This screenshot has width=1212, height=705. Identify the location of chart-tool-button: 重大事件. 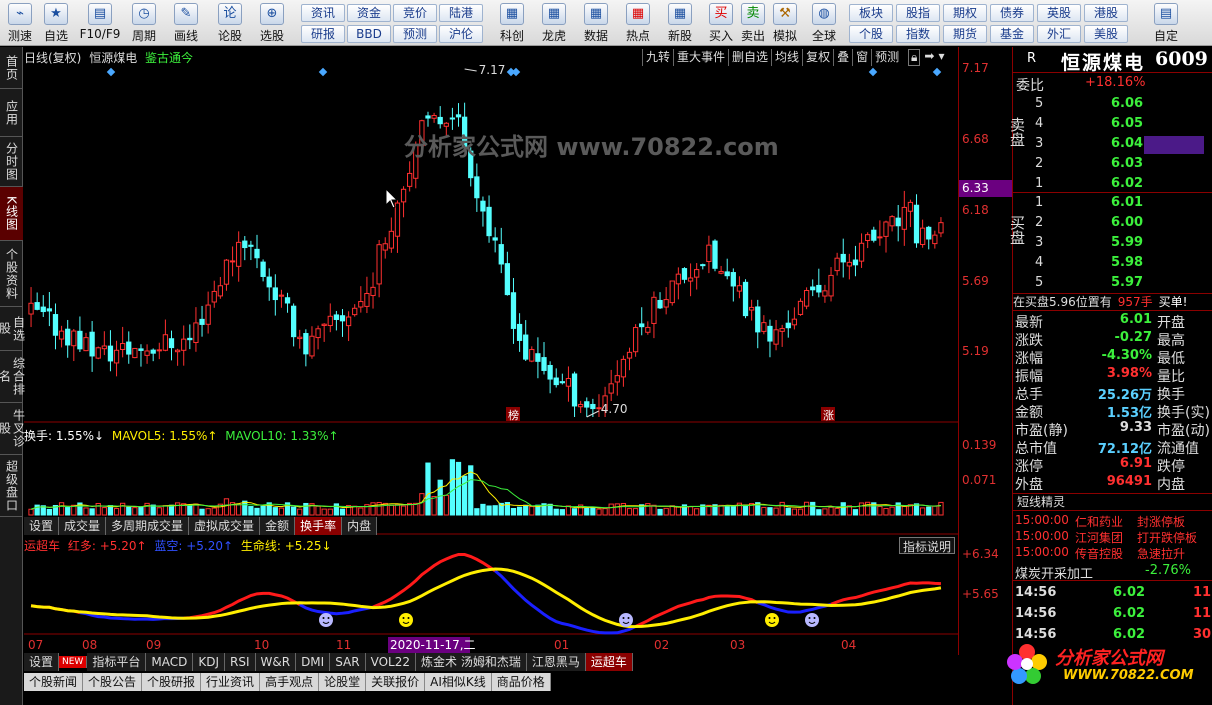
(700, 57).